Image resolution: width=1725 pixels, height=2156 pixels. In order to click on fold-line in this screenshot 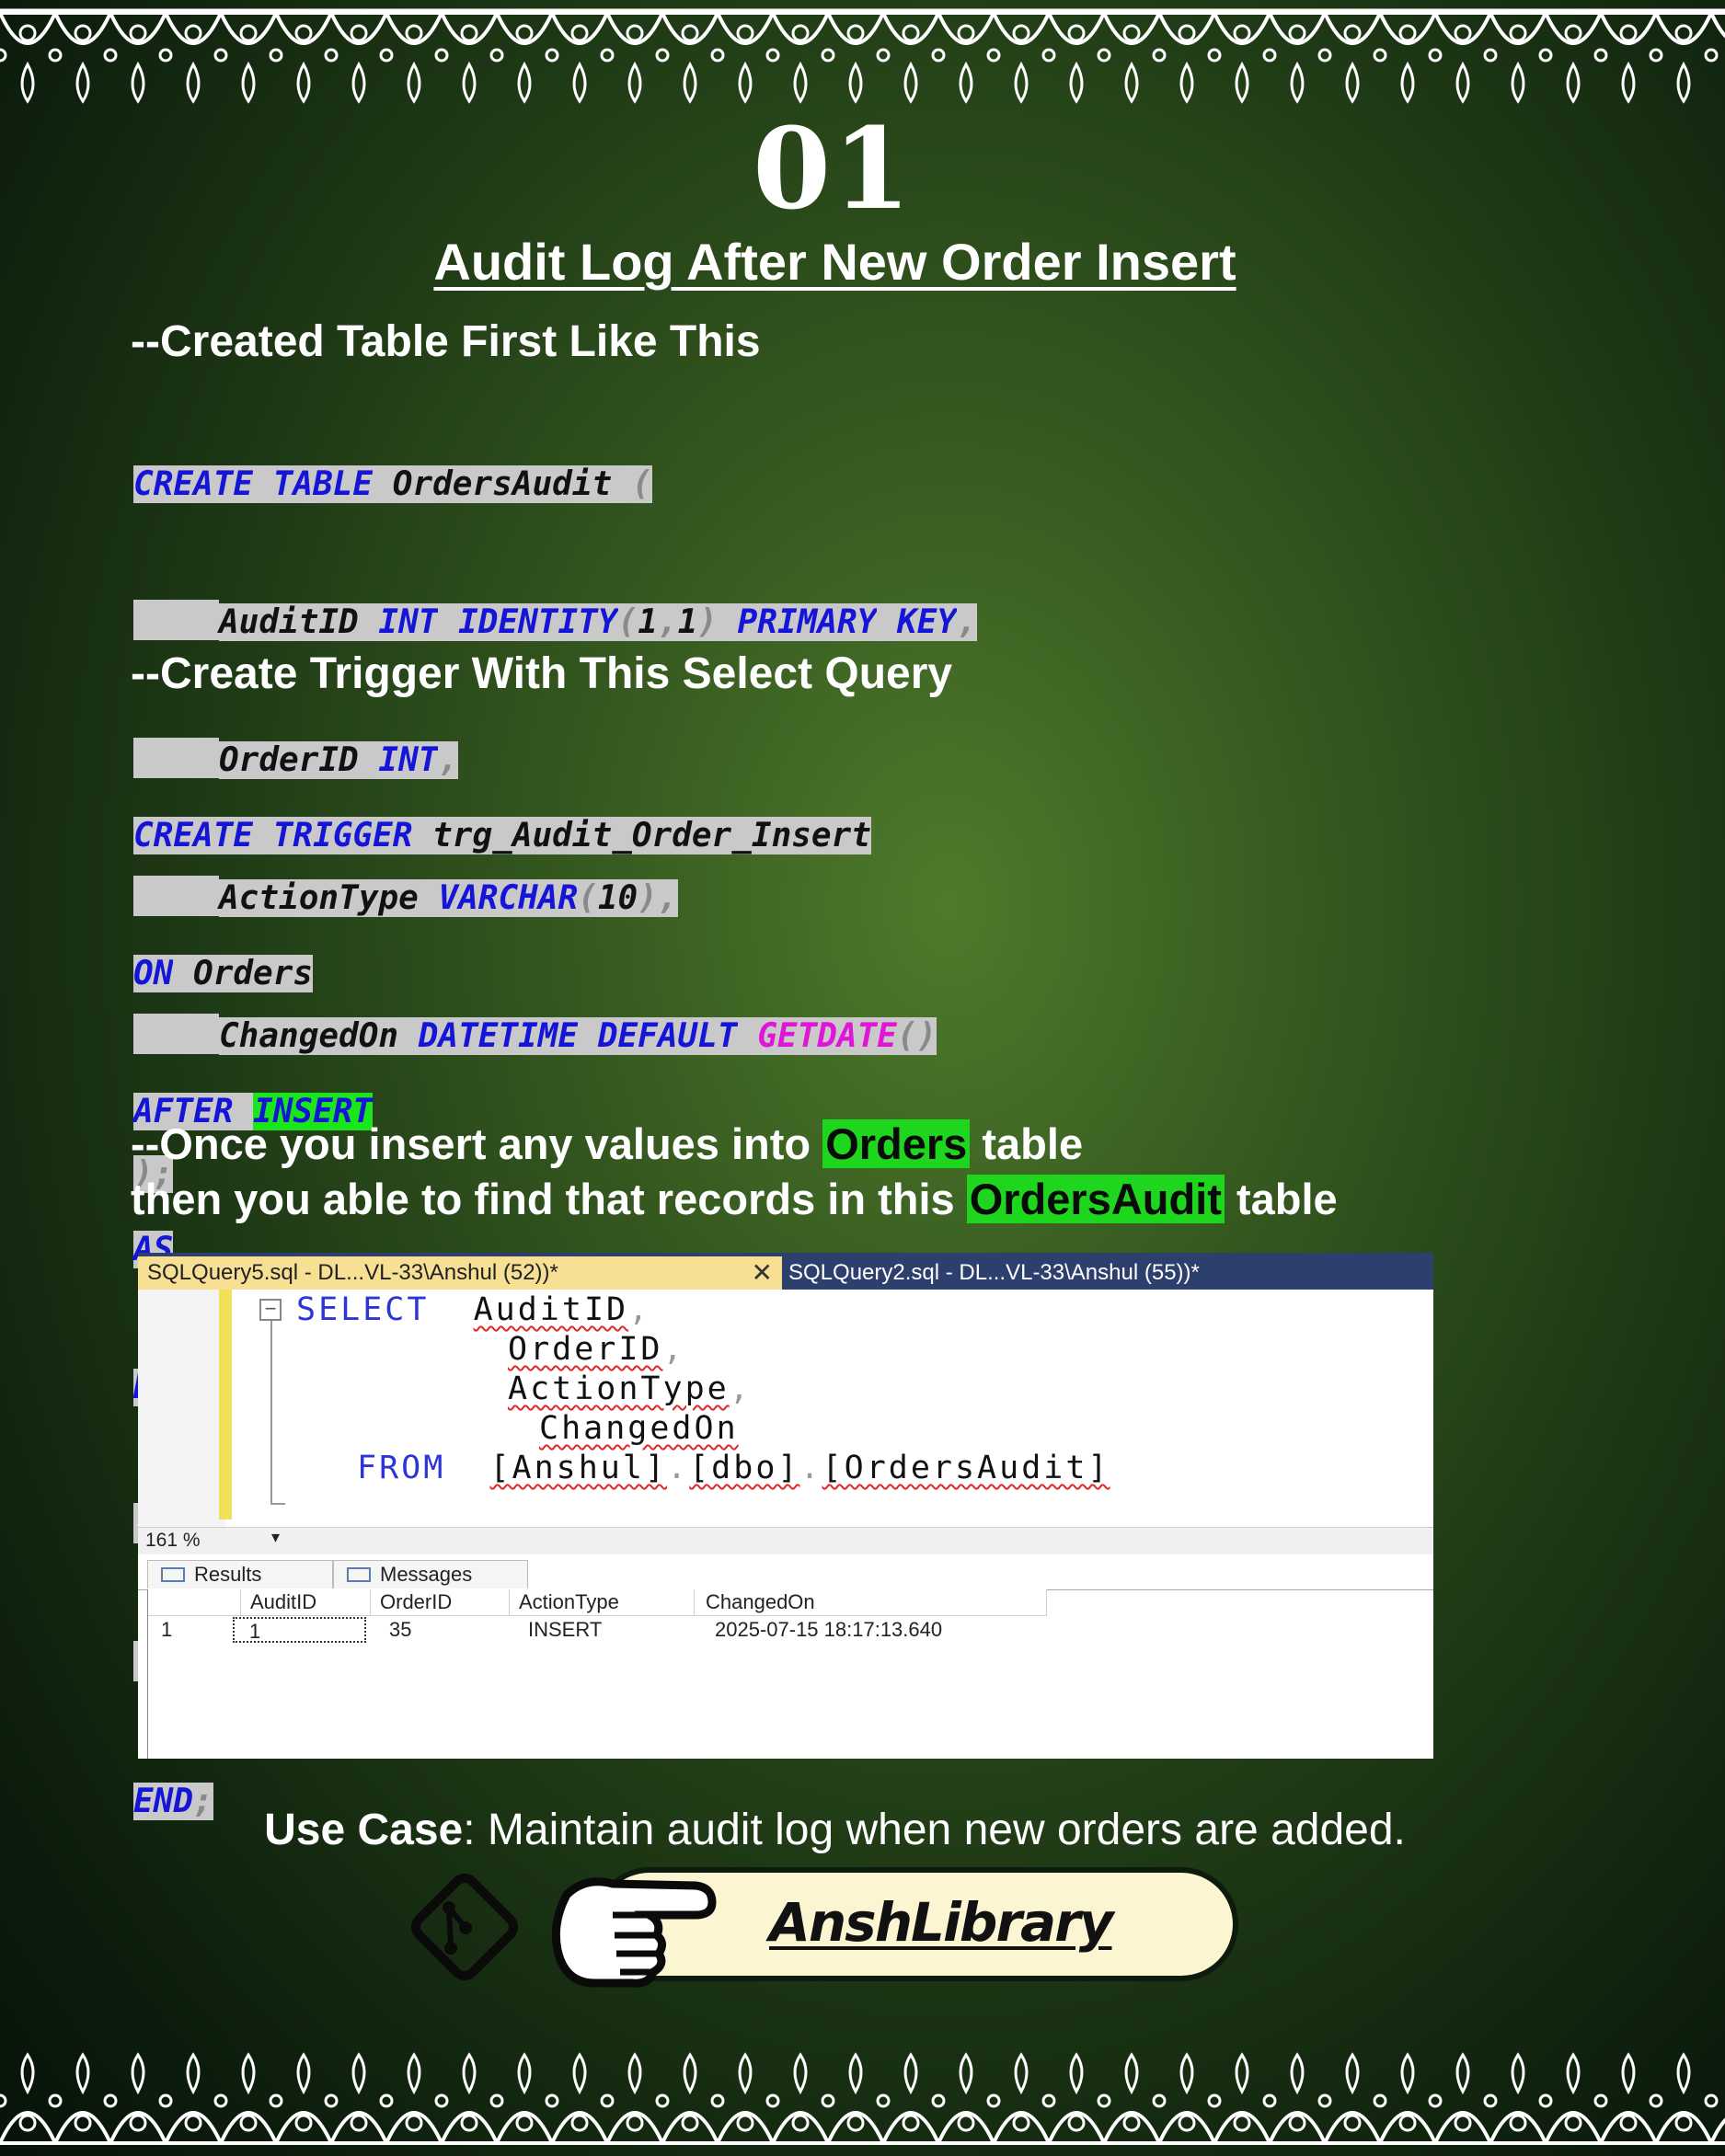, I will do `click(271, 1407)`.